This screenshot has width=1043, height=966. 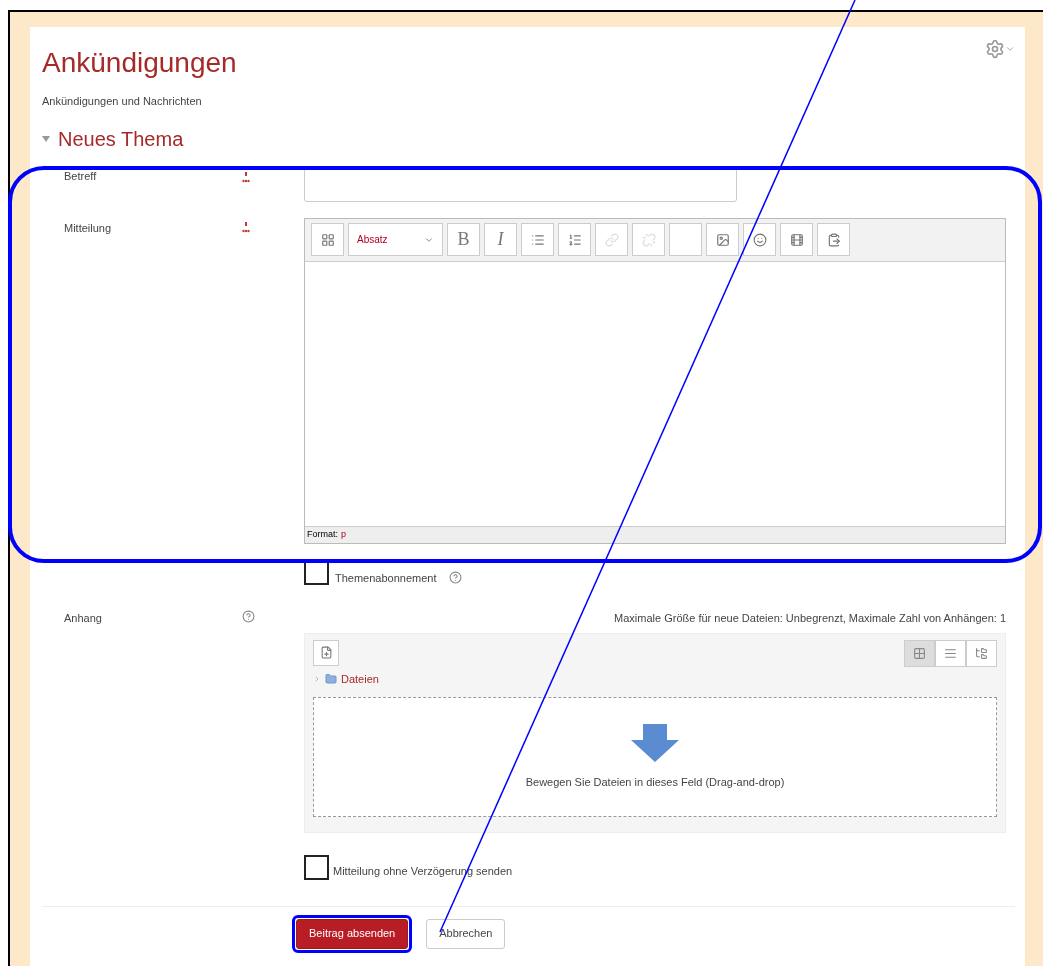 I want to click on numbered-list-button, so click(x=574, y=239).